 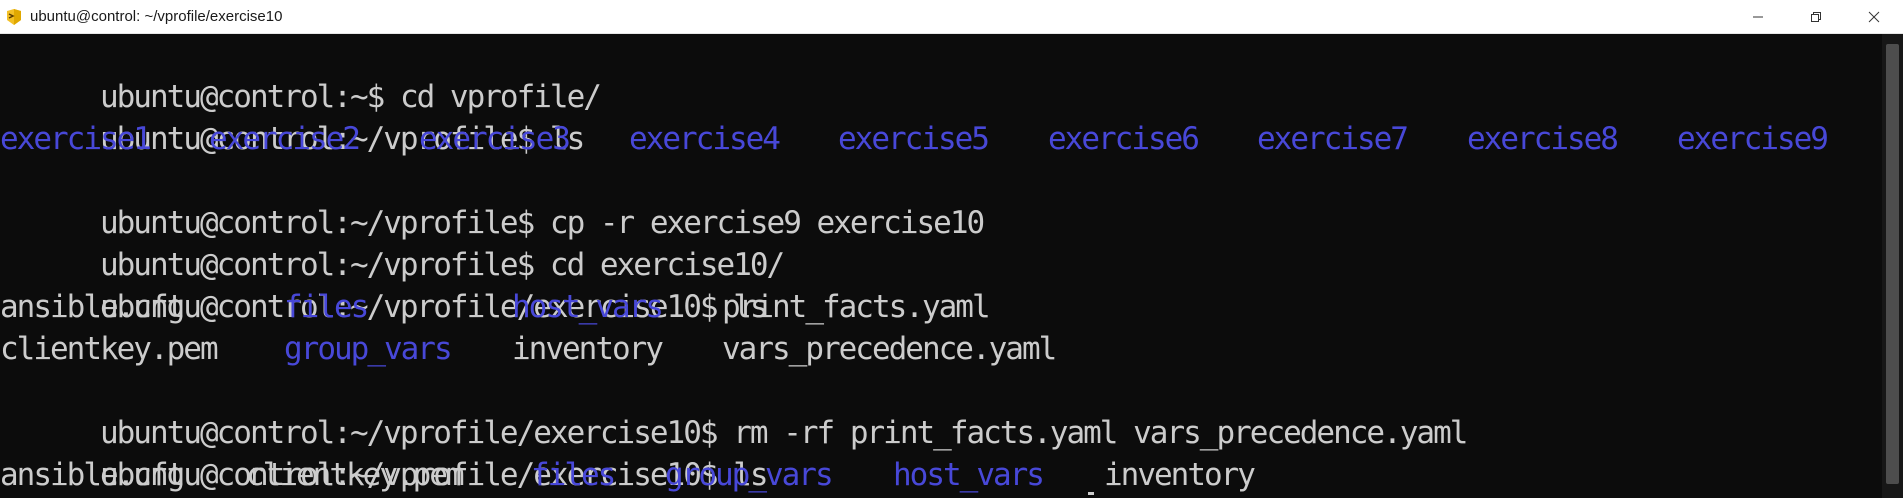 What do you see at coordinates (292, 116) in the screenshot?
I see `terminal-line: ubuntu@control:~/vprofile$ ls` at bounding box center [292, 116].